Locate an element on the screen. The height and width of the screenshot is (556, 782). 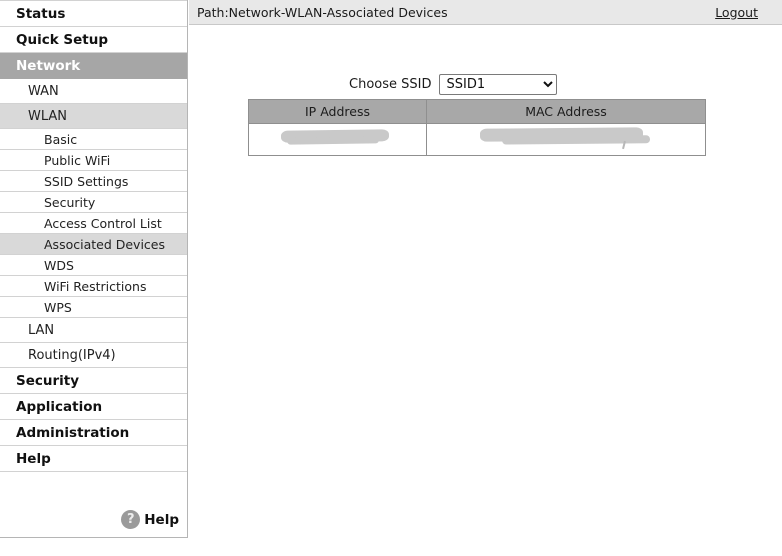
sidebar-item-status: Status is located at coordinates (93, 14).